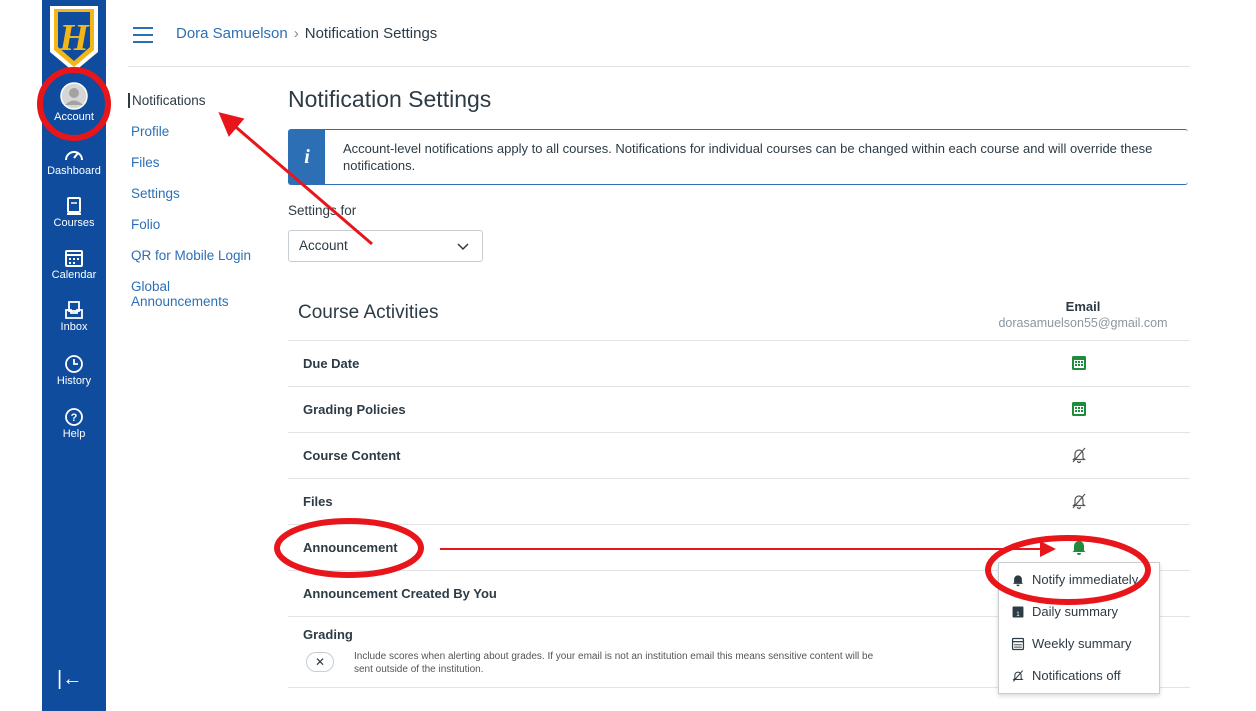 This screenshot has height=711, width=1256. What do you see at coordinates (385, 246) in the screenshot?
I see `settings-for-select: Account` at bounding box center [385, 246].